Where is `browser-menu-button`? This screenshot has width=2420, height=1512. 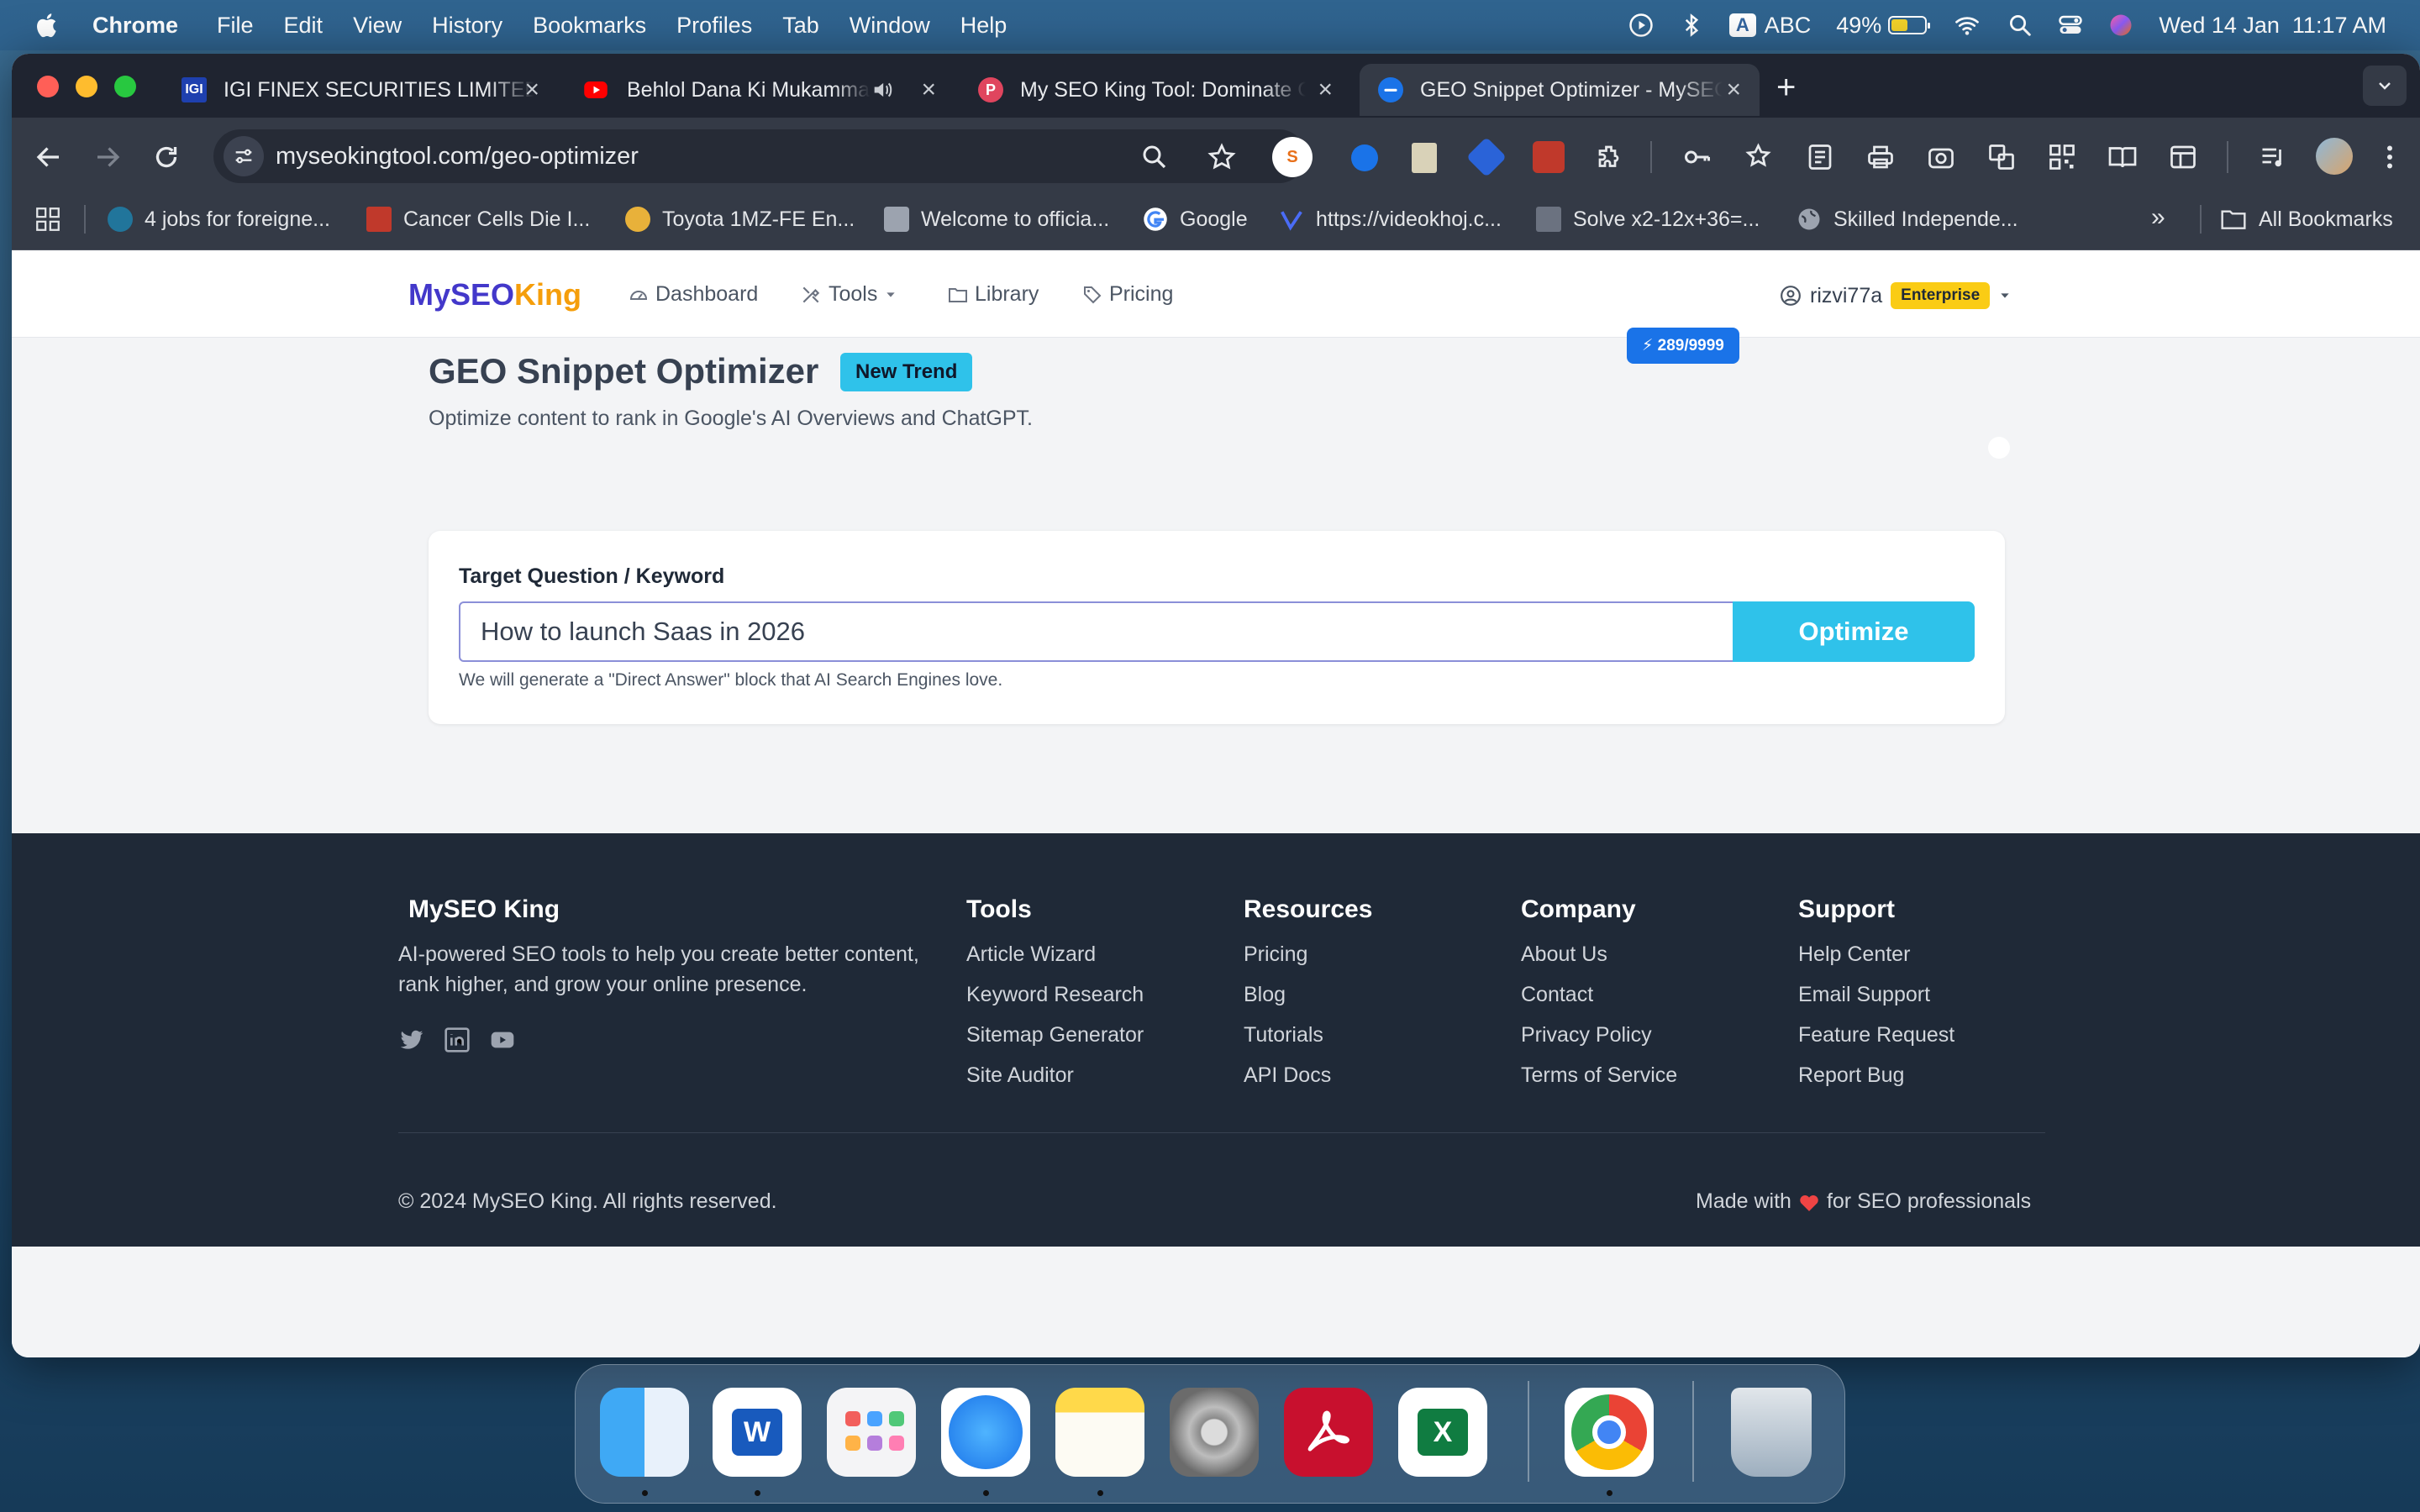 browser-menu-button is located at coordinates (2390, 157).